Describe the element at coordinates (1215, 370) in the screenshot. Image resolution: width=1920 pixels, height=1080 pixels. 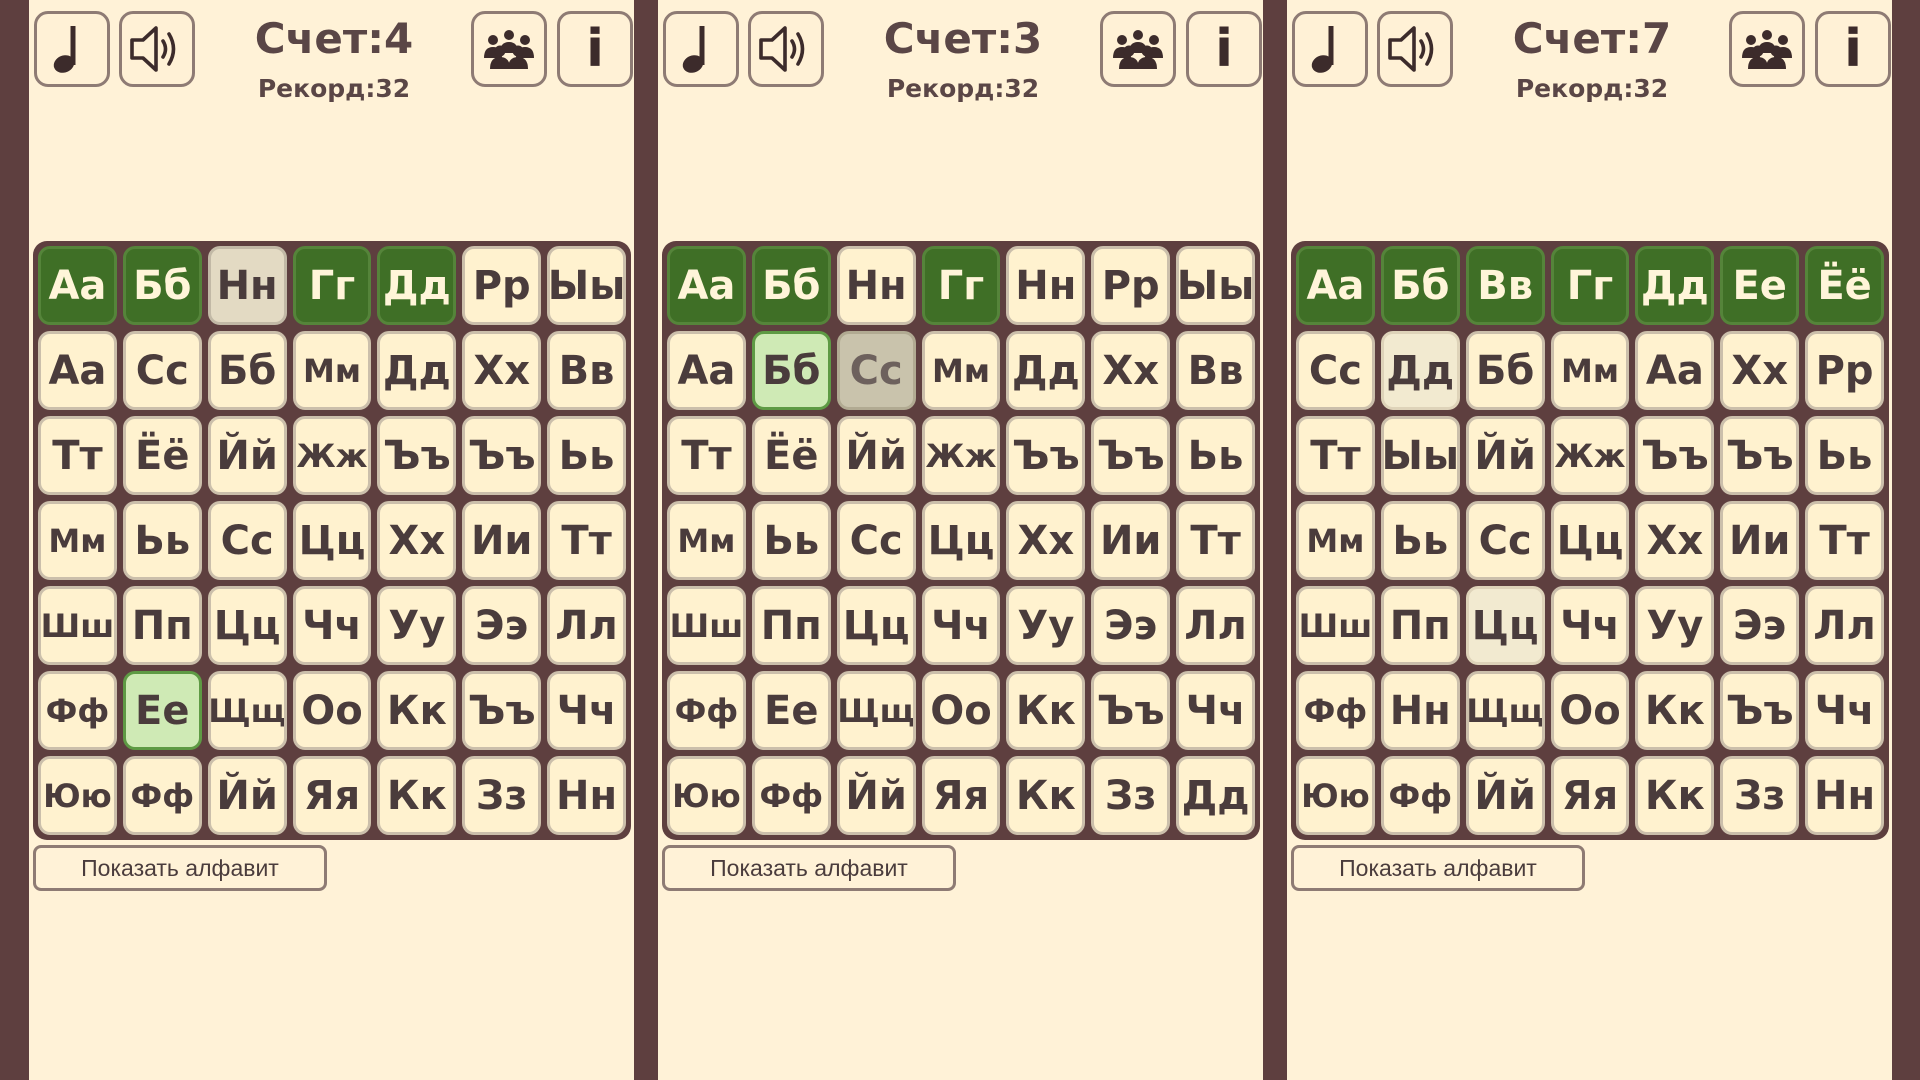
I see `letter-tile: Вв` at that location.